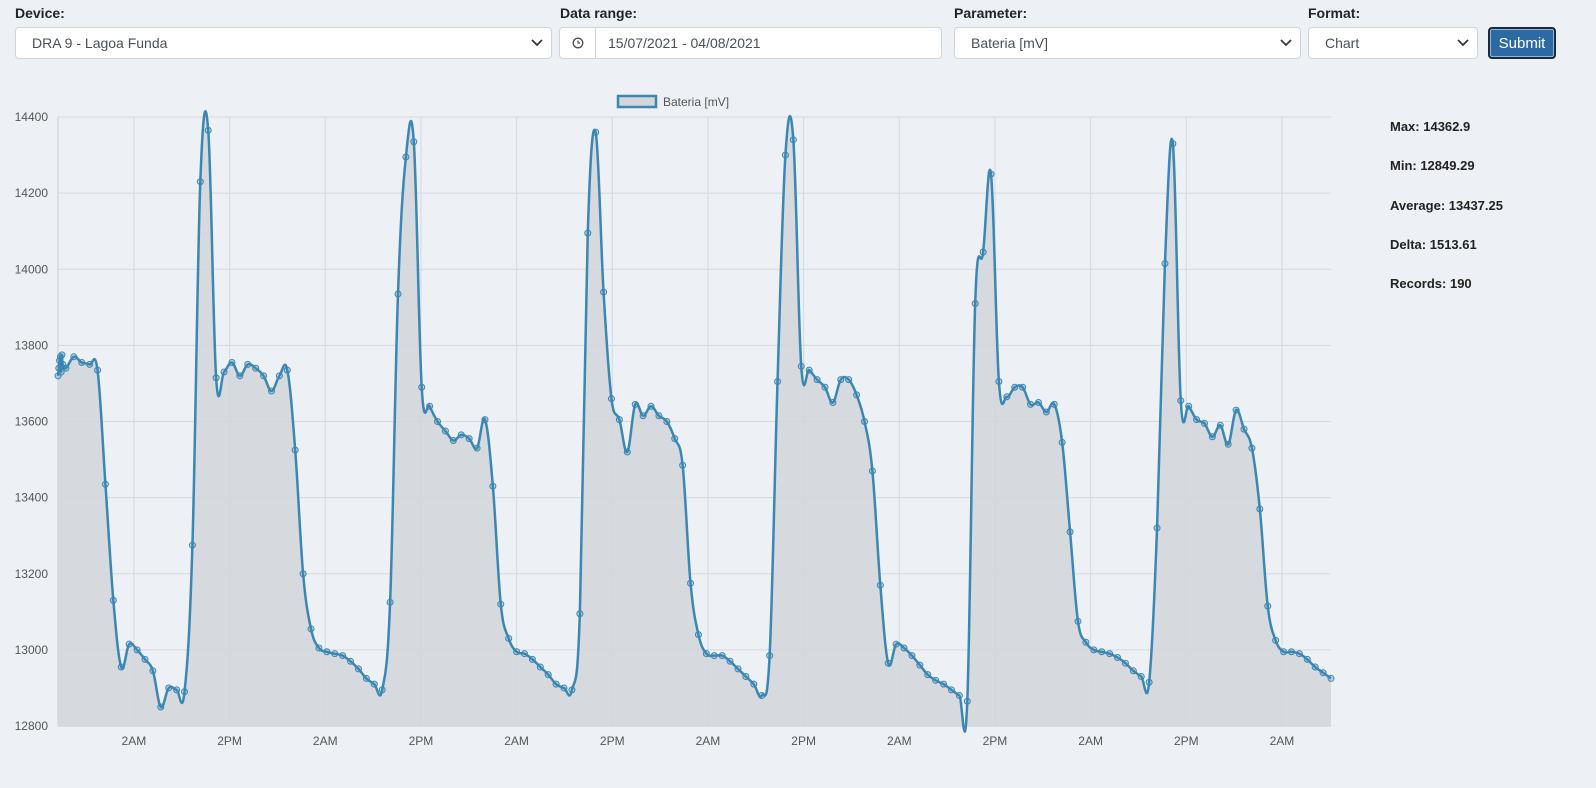 This screenshot has height=788, width=1596. What do you see at coordinates (991, 13) in the screenshot?
I see `parameter-label: Parameter:` at bounding box center [991, 13].